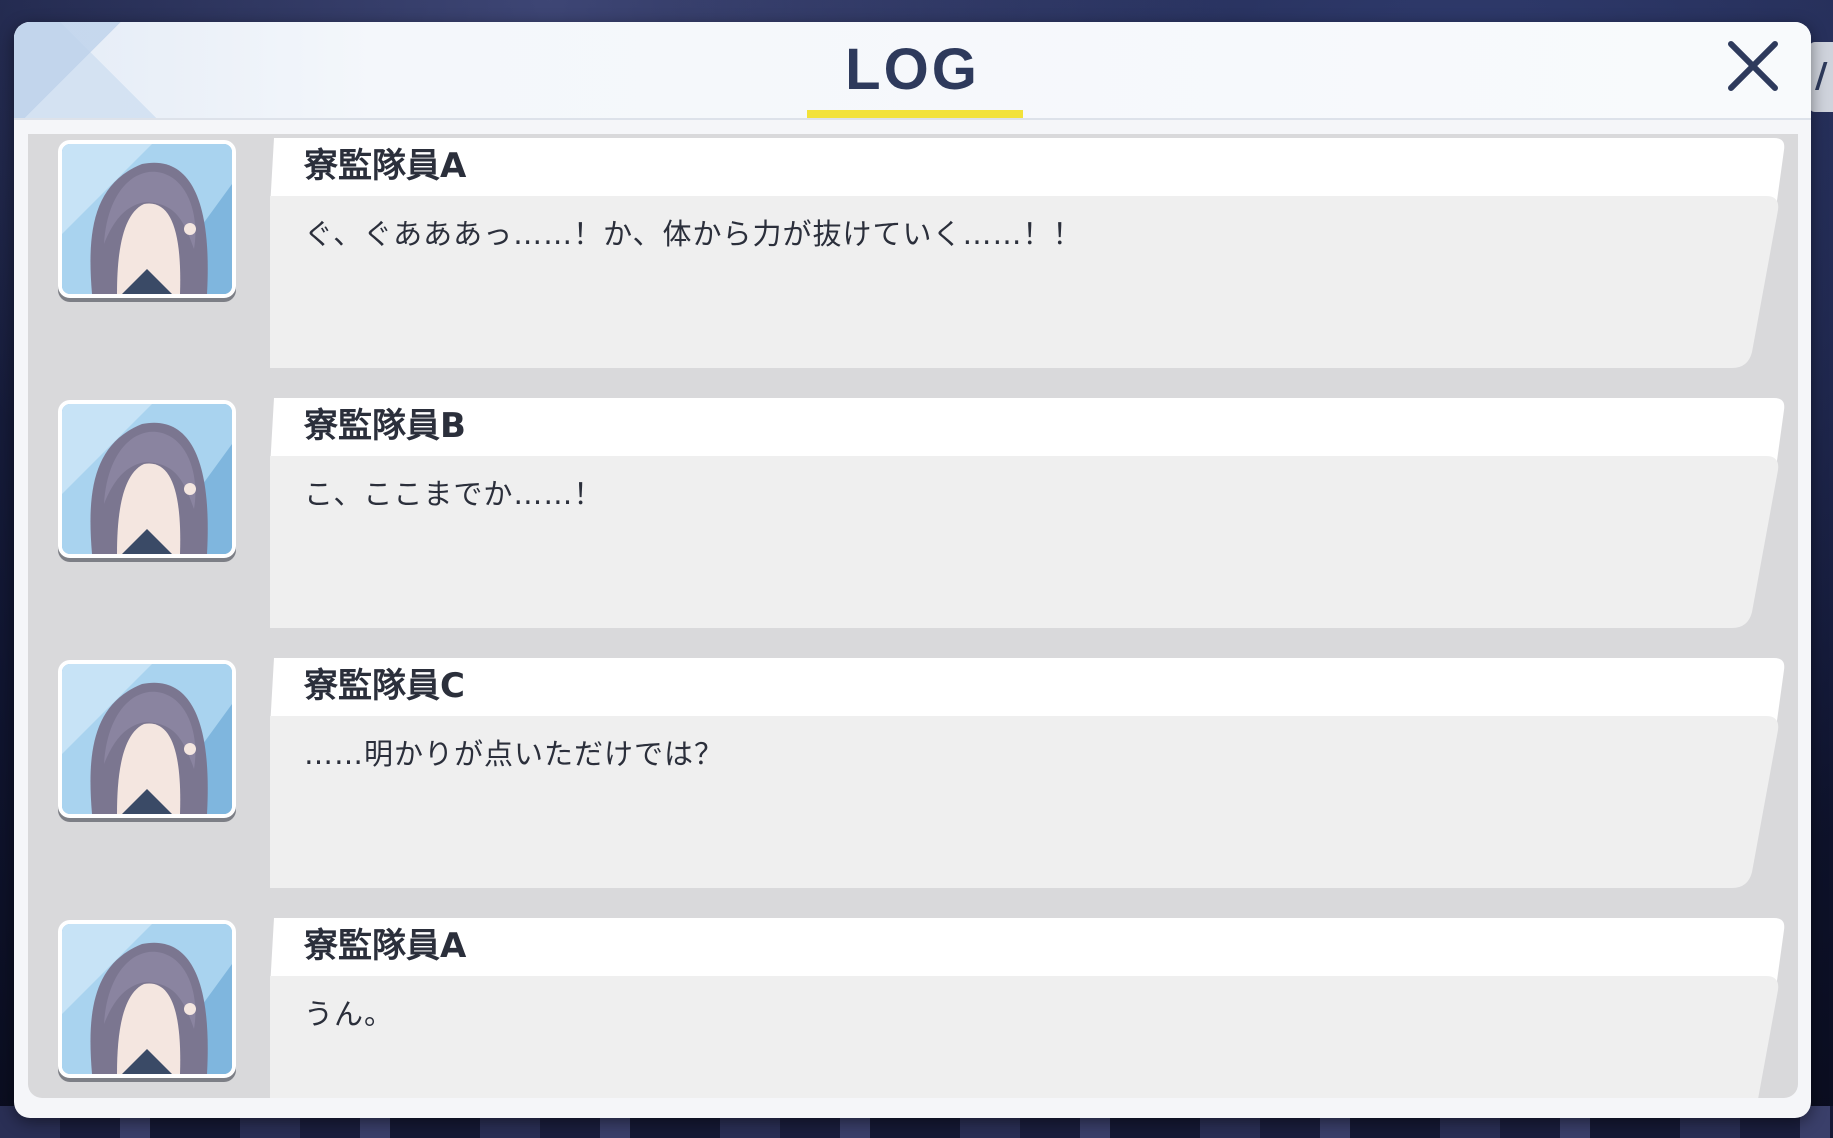 This screenshot has height=1138, width=1833. I want to click on speaker-name: 寮監隊員B, so click(385, 426).